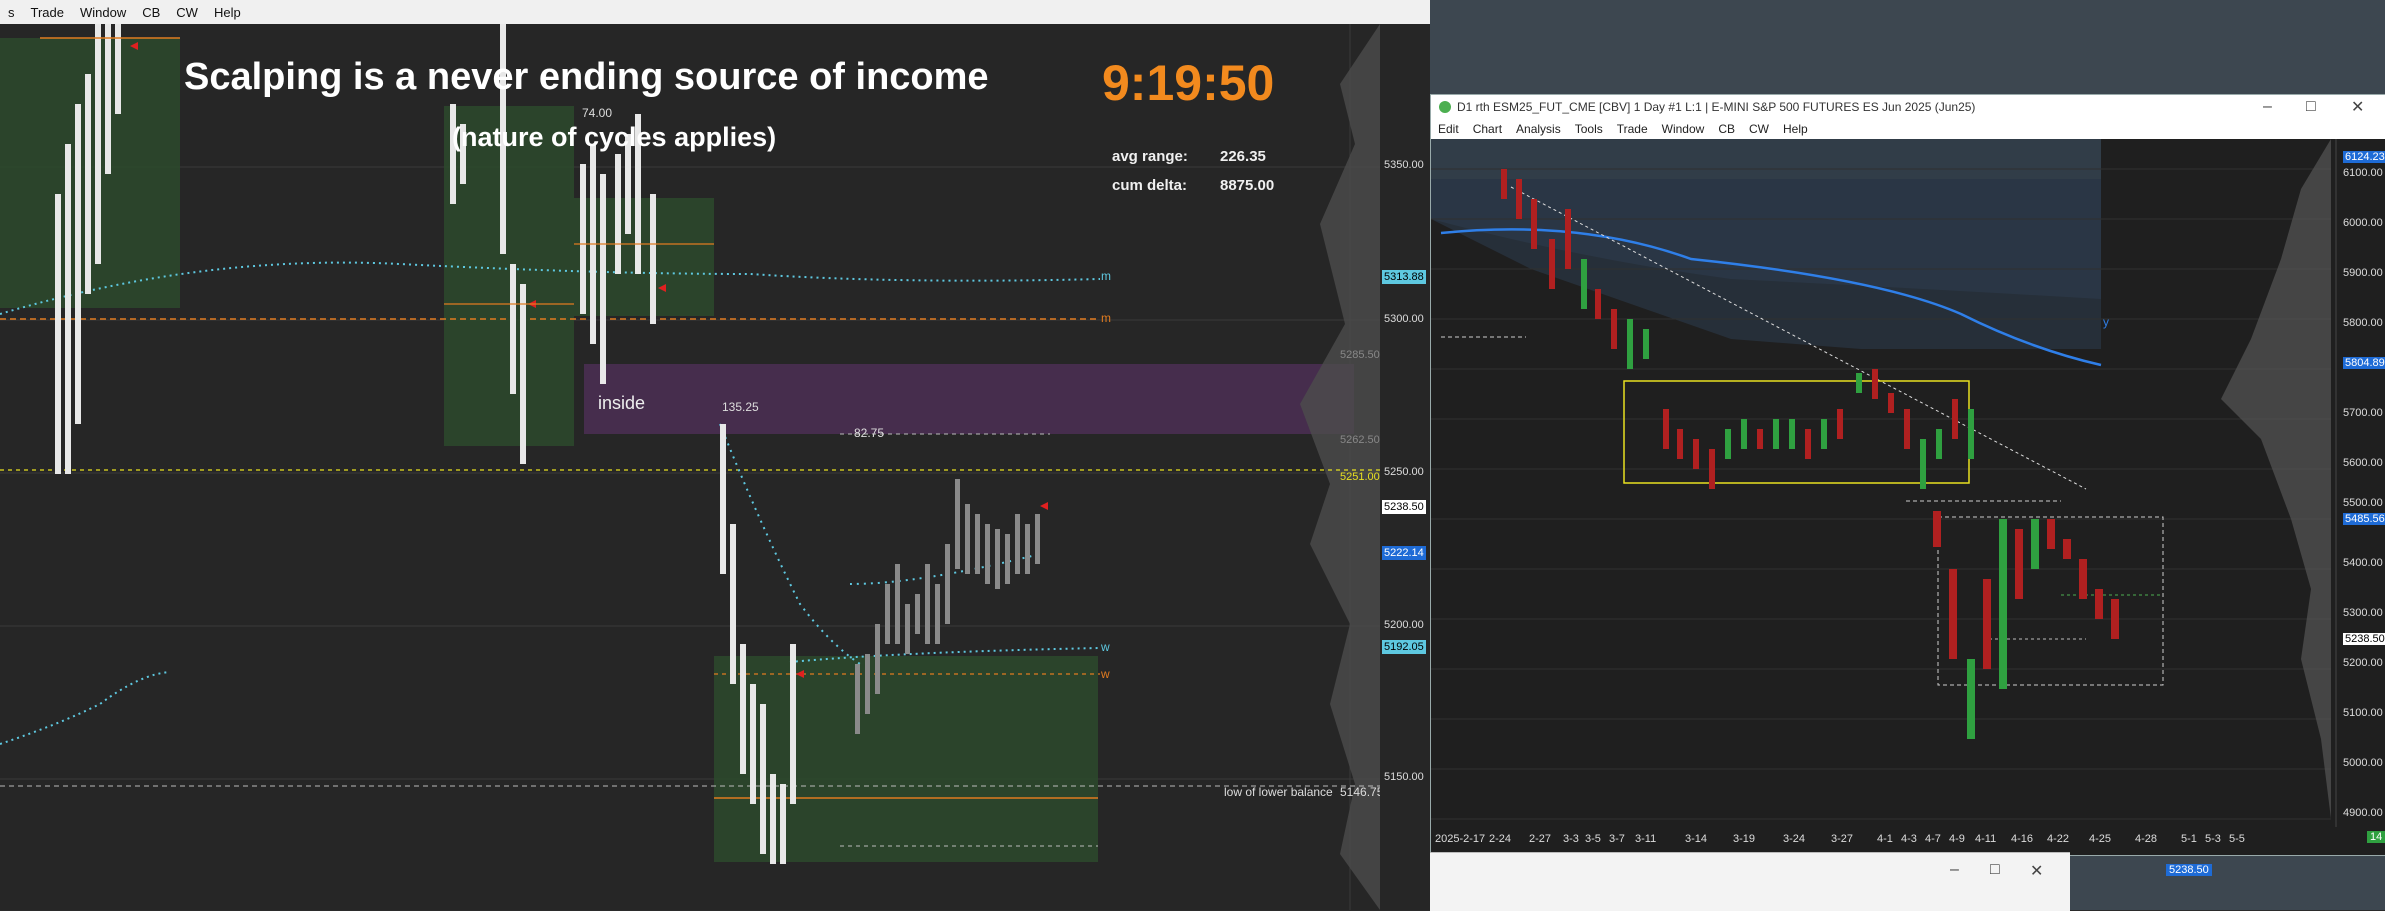 This screenshot has height=911, width=2385. What do you see at coordinates (597, 113) in the screenshot?
I see `annotation-top-value: 74.00` at bounding box center [597, 113].